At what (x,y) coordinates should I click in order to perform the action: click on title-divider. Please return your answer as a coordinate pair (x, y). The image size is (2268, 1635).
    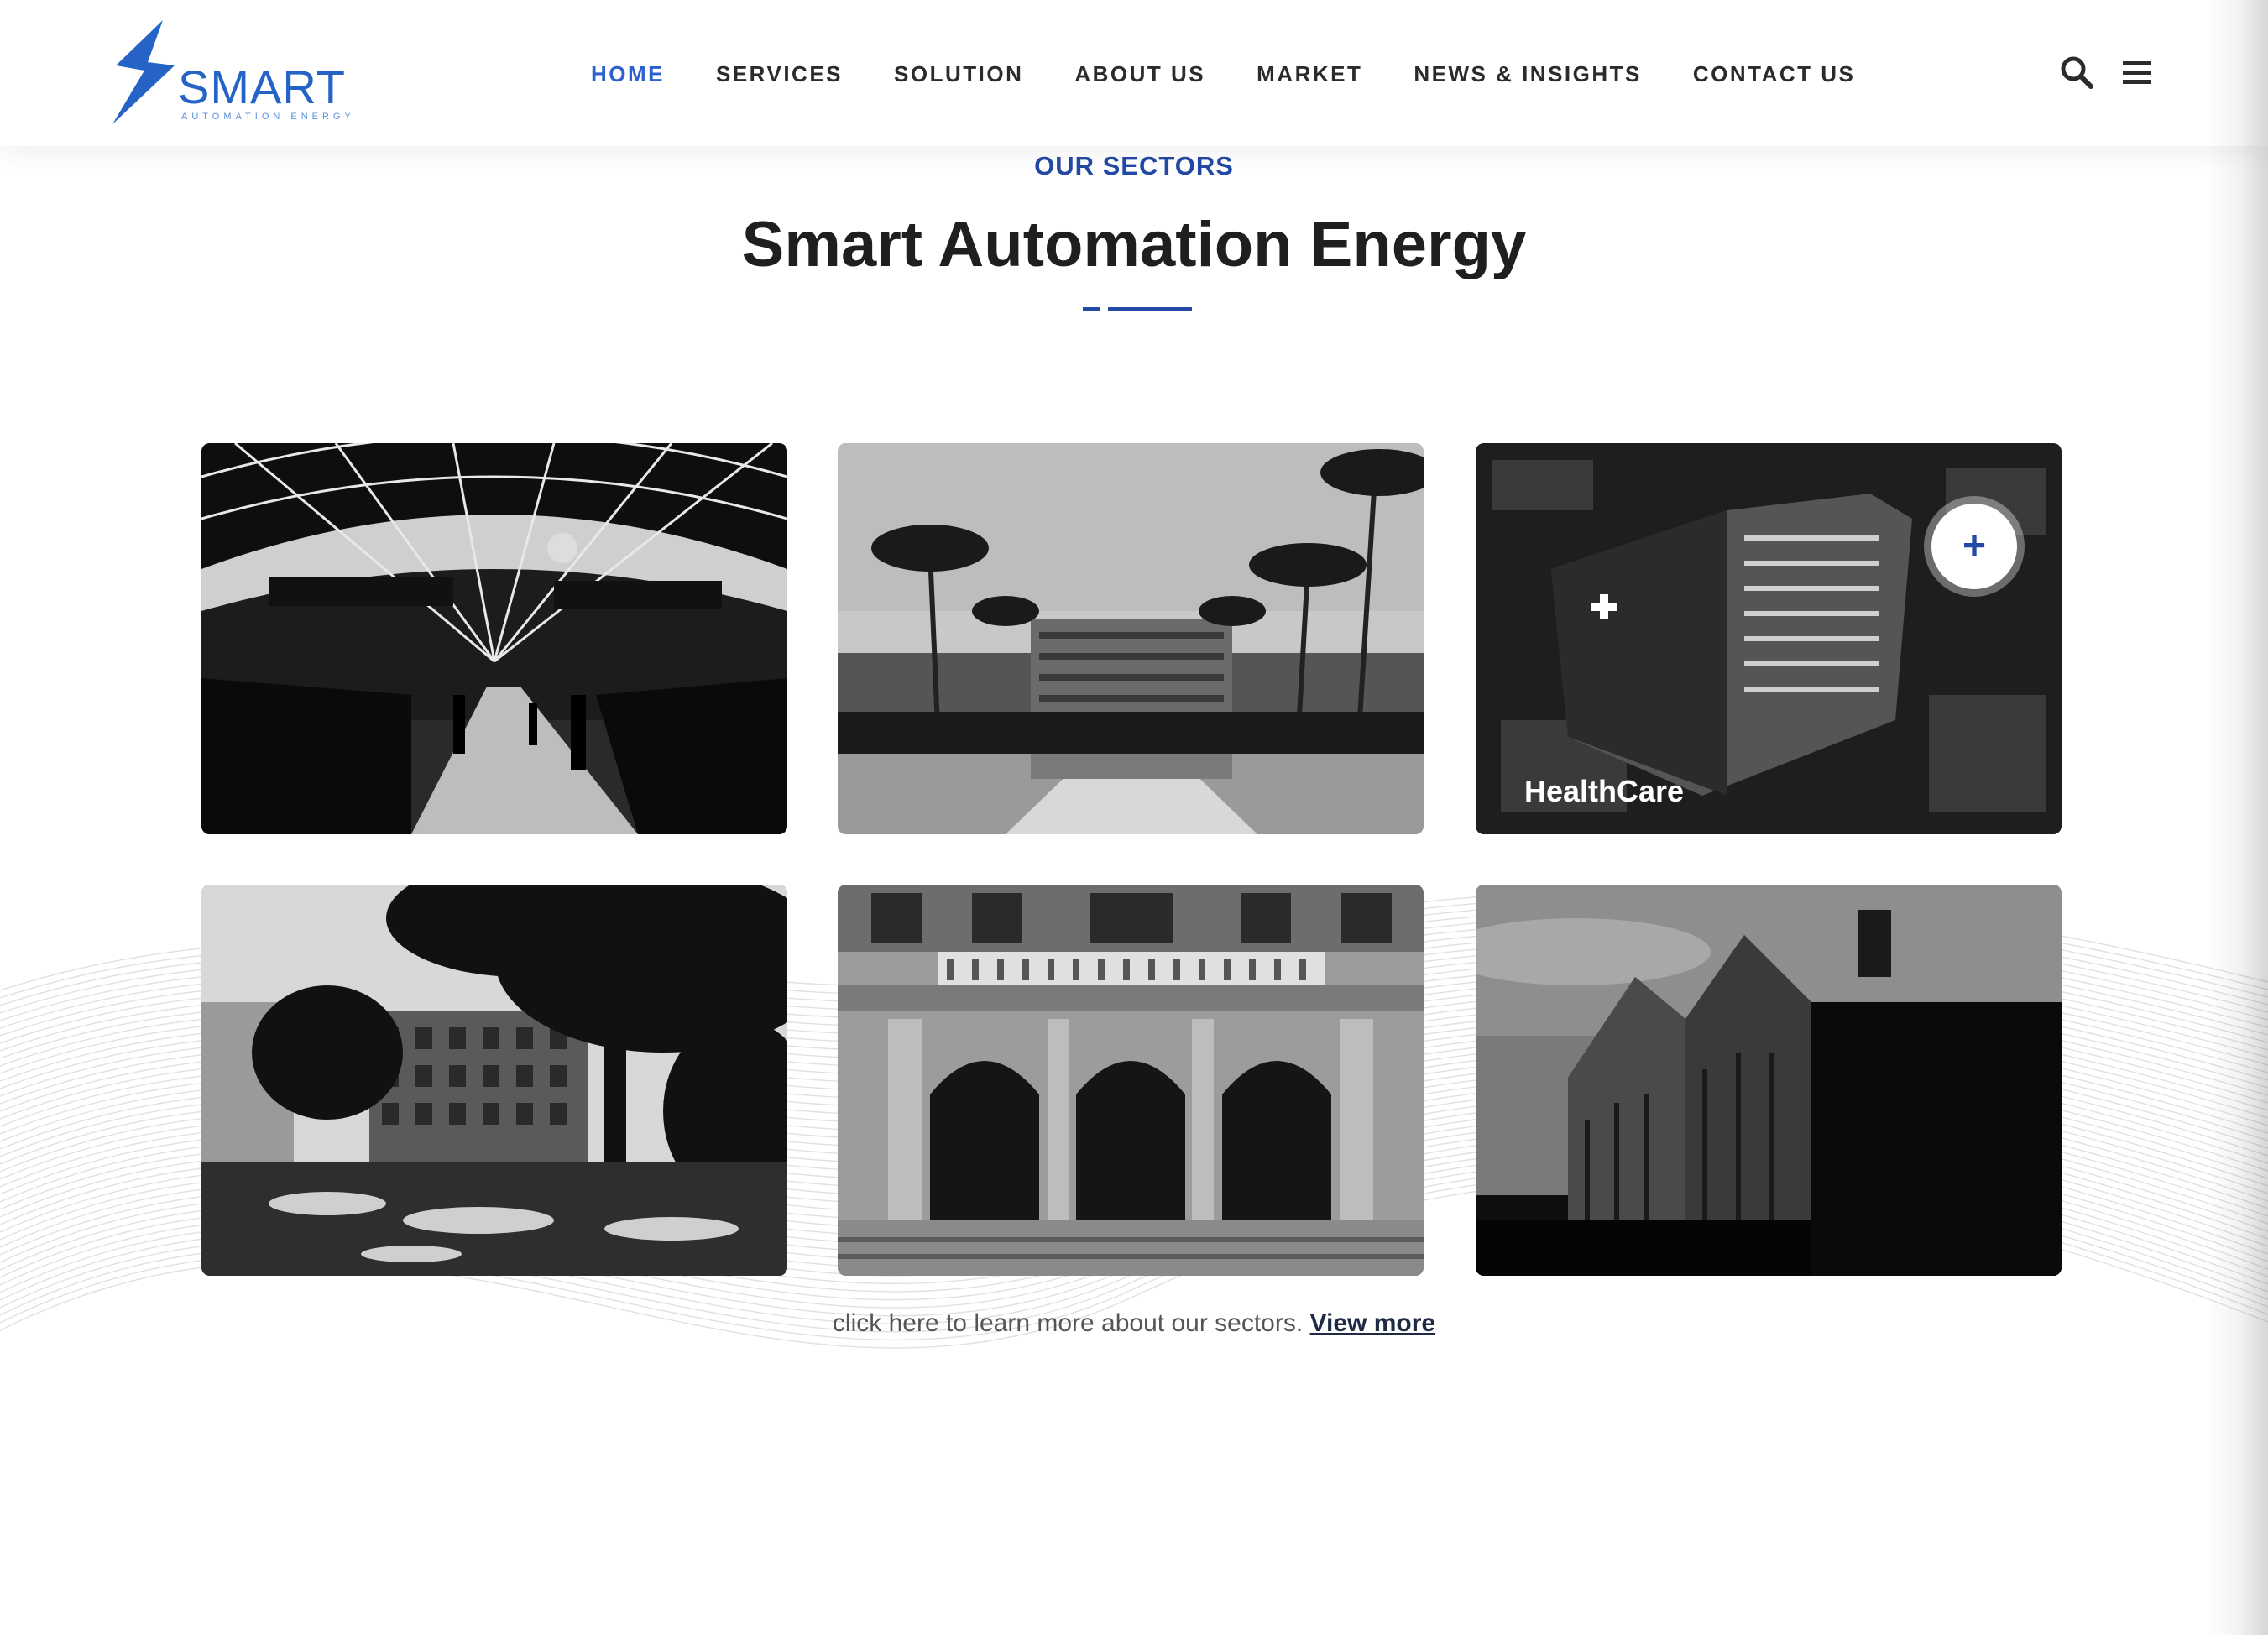
    Looking at the image, I should click on (1137, 309).